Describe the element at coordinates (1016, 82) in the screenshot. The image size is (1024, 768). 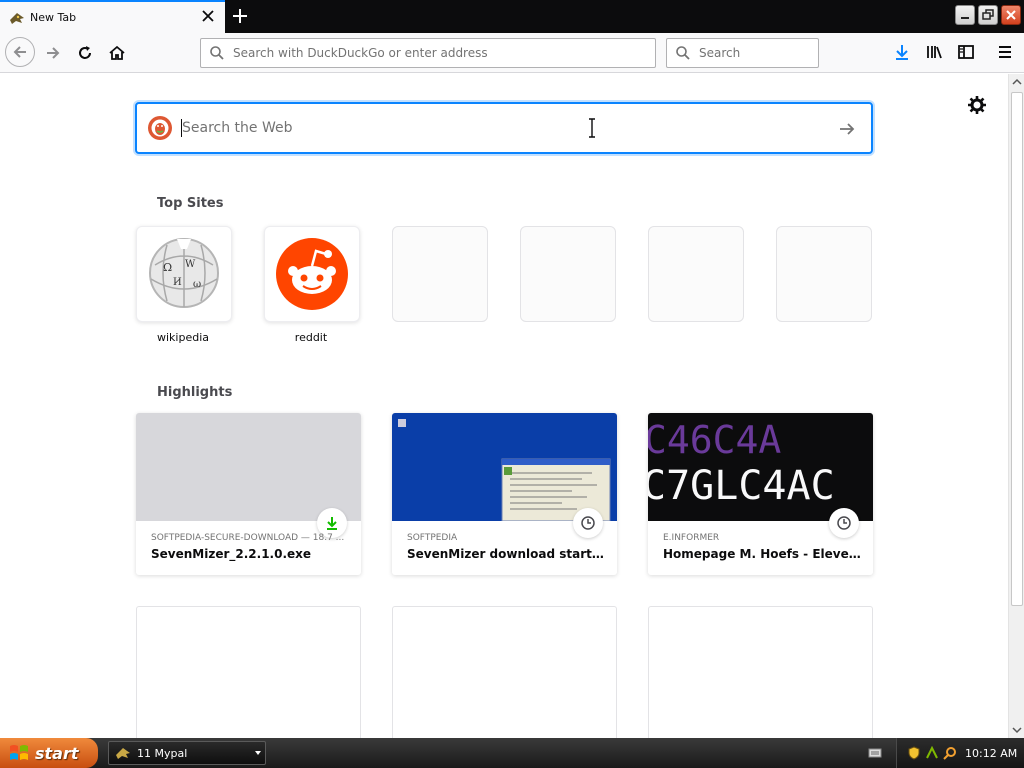
I see `scroll-up-icon` at that location.